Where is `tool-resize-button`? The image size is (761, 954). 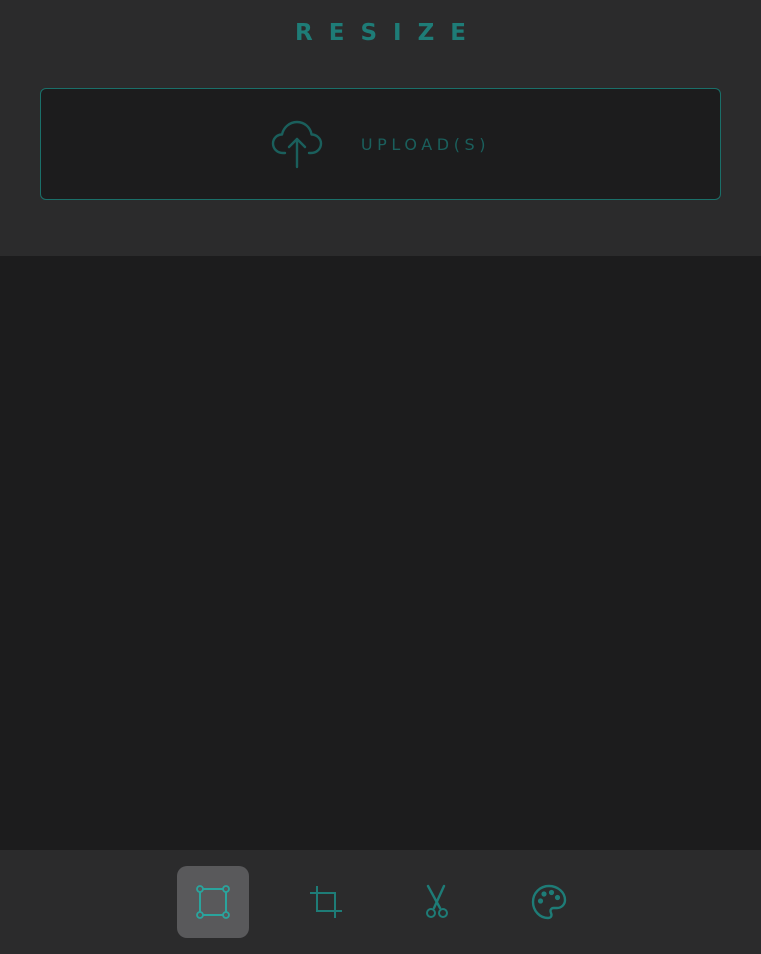 tool-resize-button is located at coordinates (213, 902).